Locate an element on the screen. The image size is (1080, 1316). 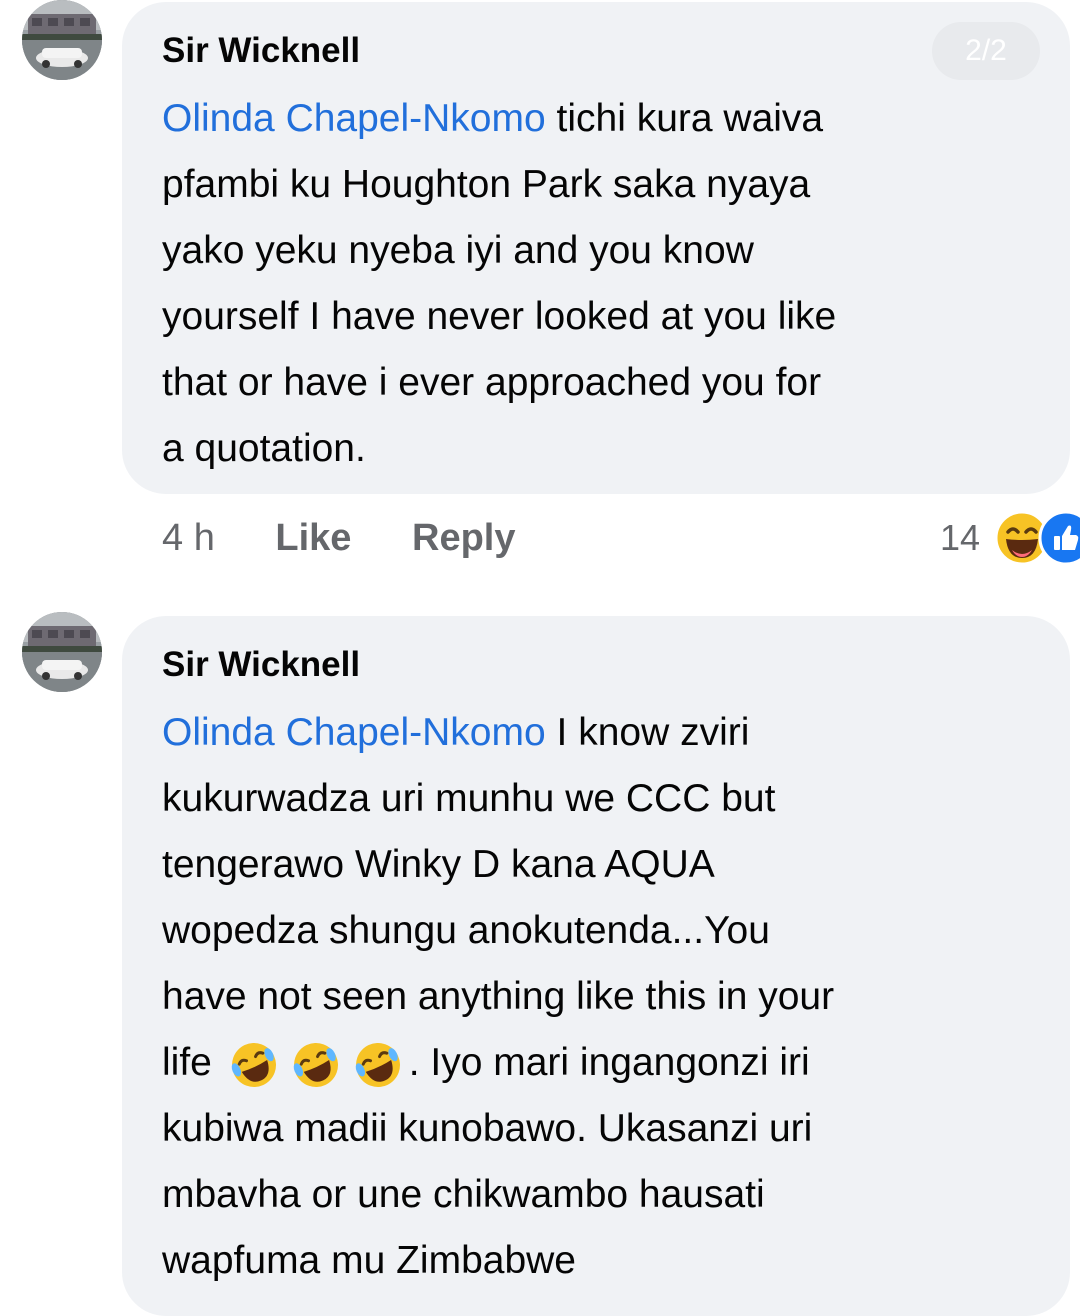
reply-button: Reply is located at coordinates (463, 538).